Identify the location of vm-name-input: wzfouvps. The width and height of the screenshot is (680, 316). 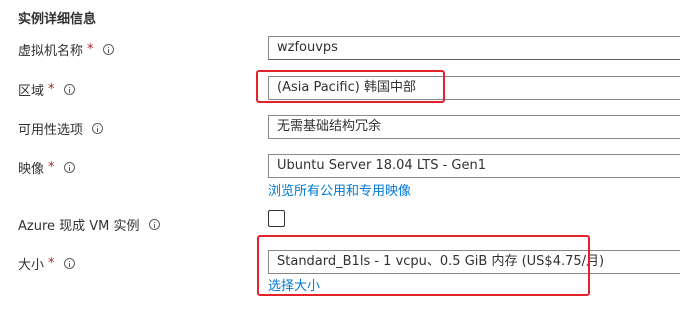
(474, 48).